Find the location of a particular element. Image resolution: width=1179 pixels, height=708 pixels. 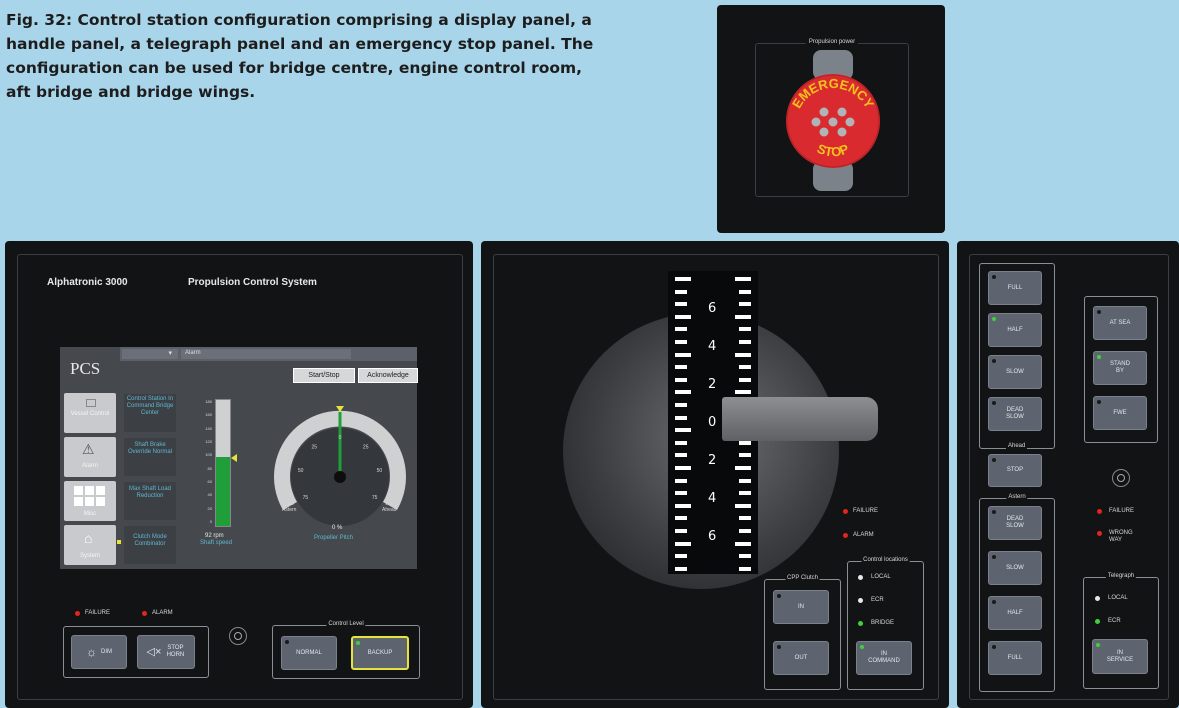

alarm-led is located at coordinates (144, 613).